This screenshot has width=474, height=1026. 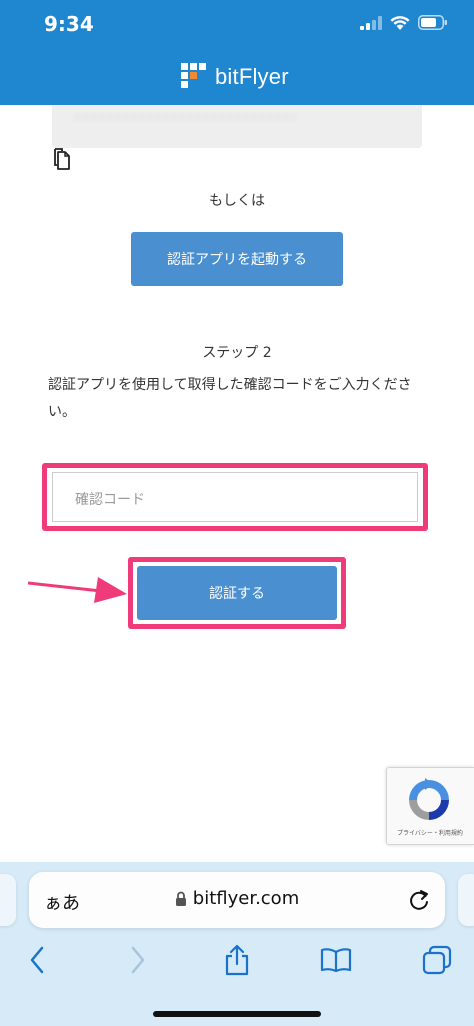 I want to click on forward-icon, so click(x=138, y=960).